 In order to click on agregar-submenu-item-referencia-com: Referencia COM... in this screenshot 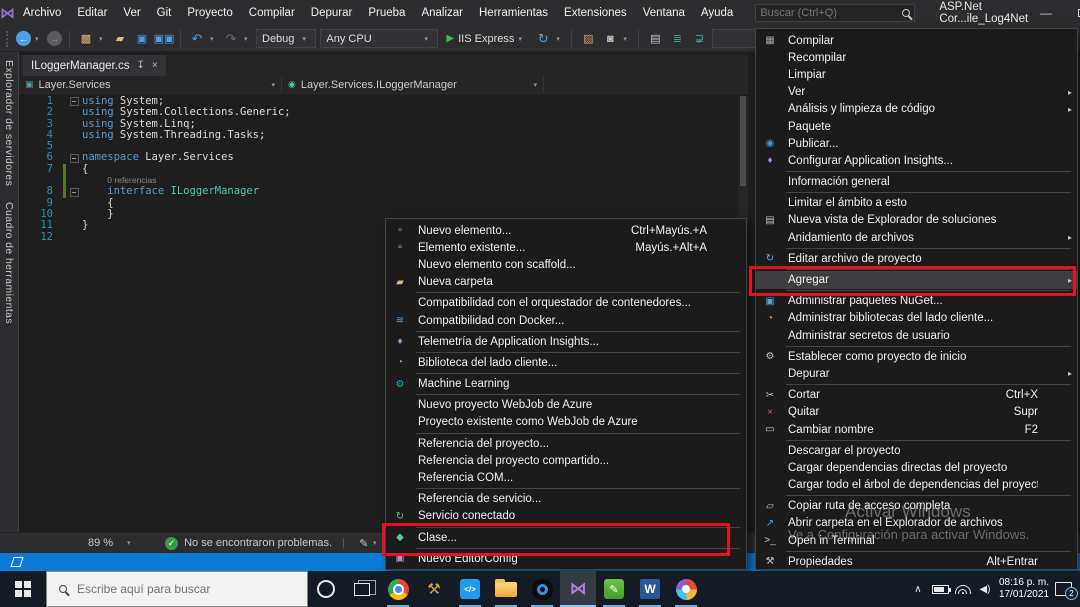, I will do `click(566, 477)`.